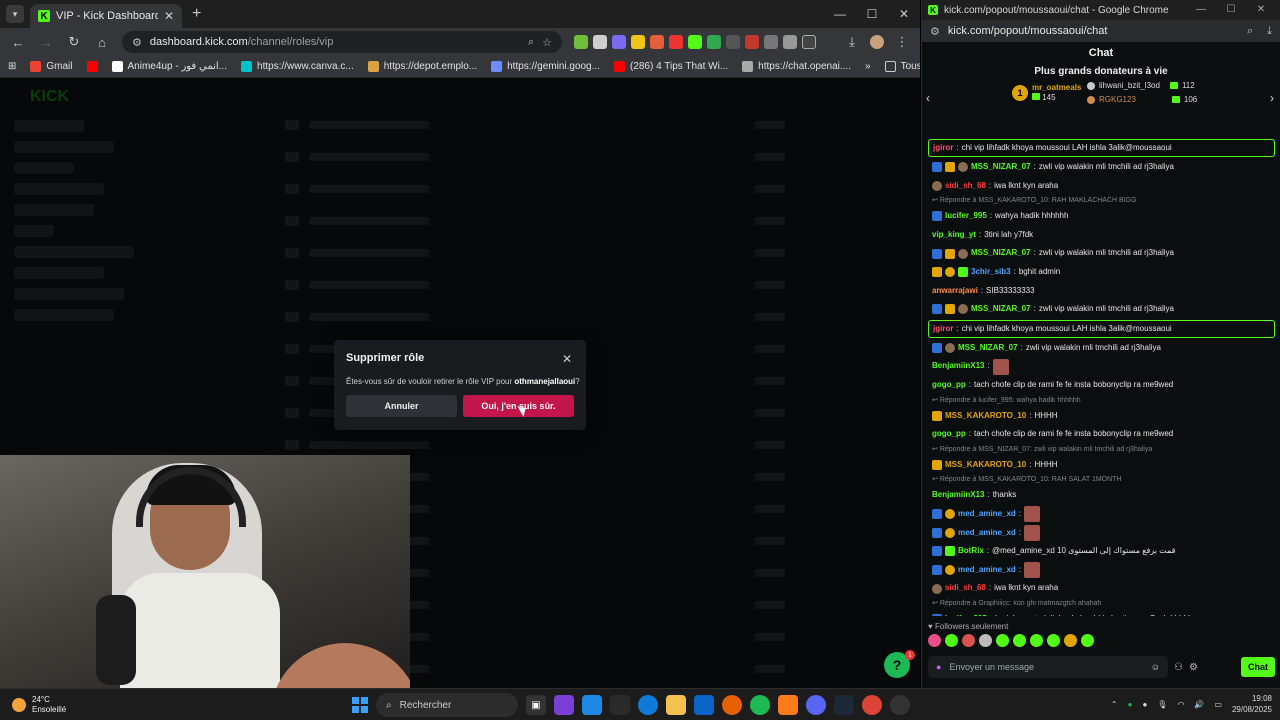 Image resolution: width=1280 pixels, height=720 pixels. Describe the element at coordinates (169, 16) in the screenshot. I see `close-tab-icon: ✕` at that location.